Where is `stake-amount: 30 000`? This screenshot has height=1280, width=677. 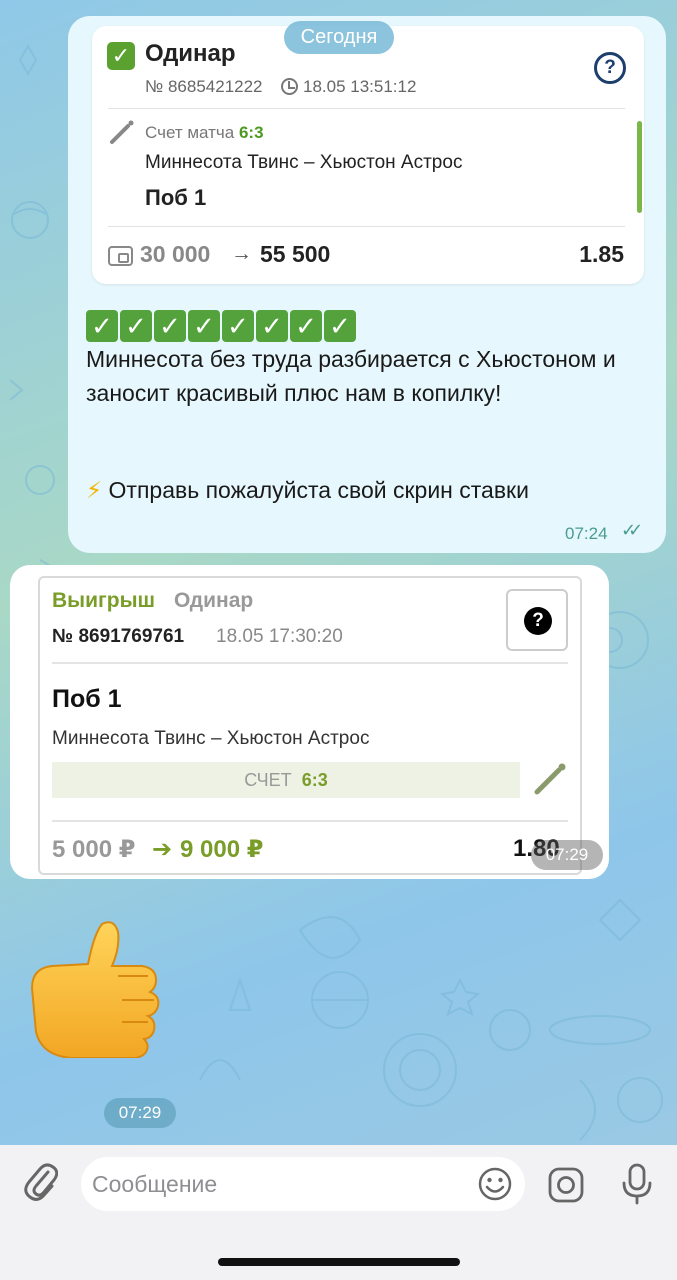
stake-amount: 30 000 is located at coordinates (175, 254).